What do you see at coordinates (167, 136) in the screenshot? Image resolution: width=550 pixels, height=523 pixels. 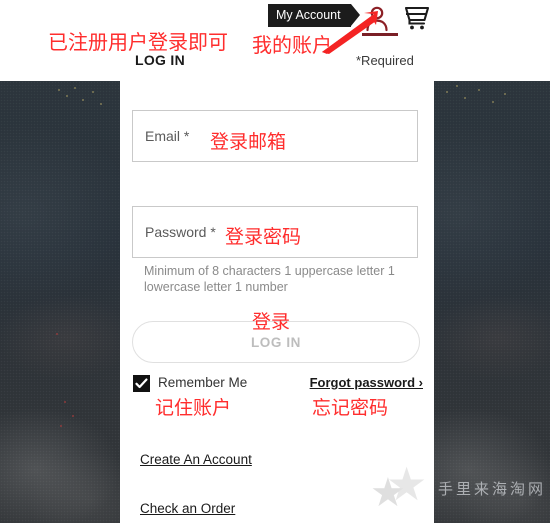 I see `email-field-label: Email *` at bounding box center [167, 136].